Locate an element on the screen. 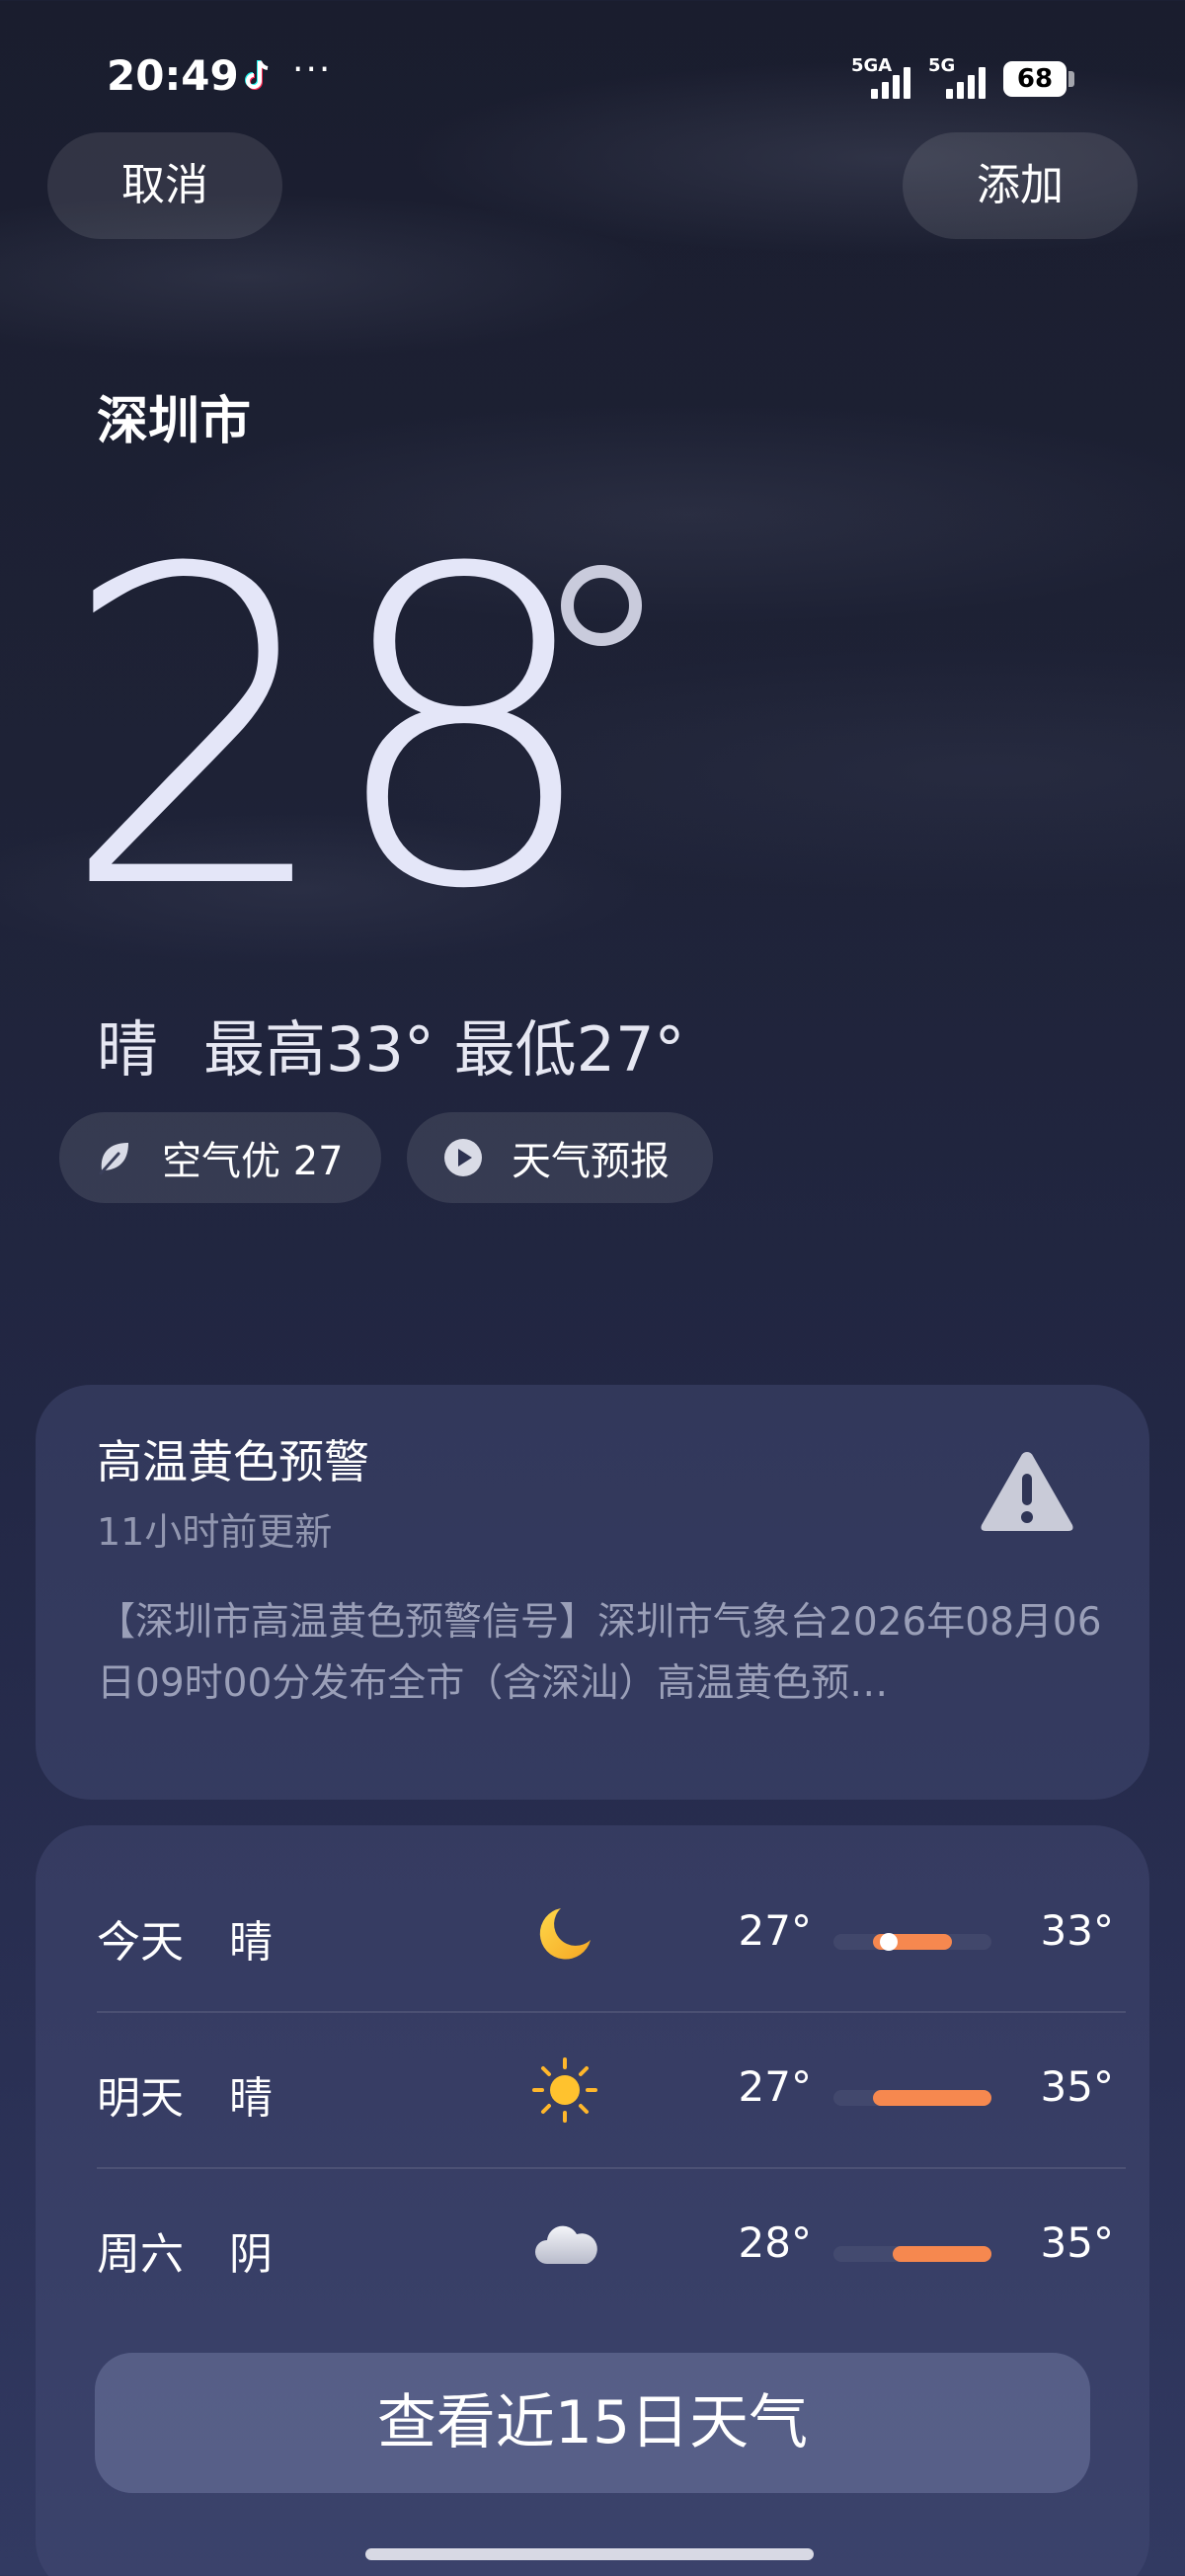 This screenshot has width=1185, height=2576. moon-icon is located at coordinates (565, 1934).